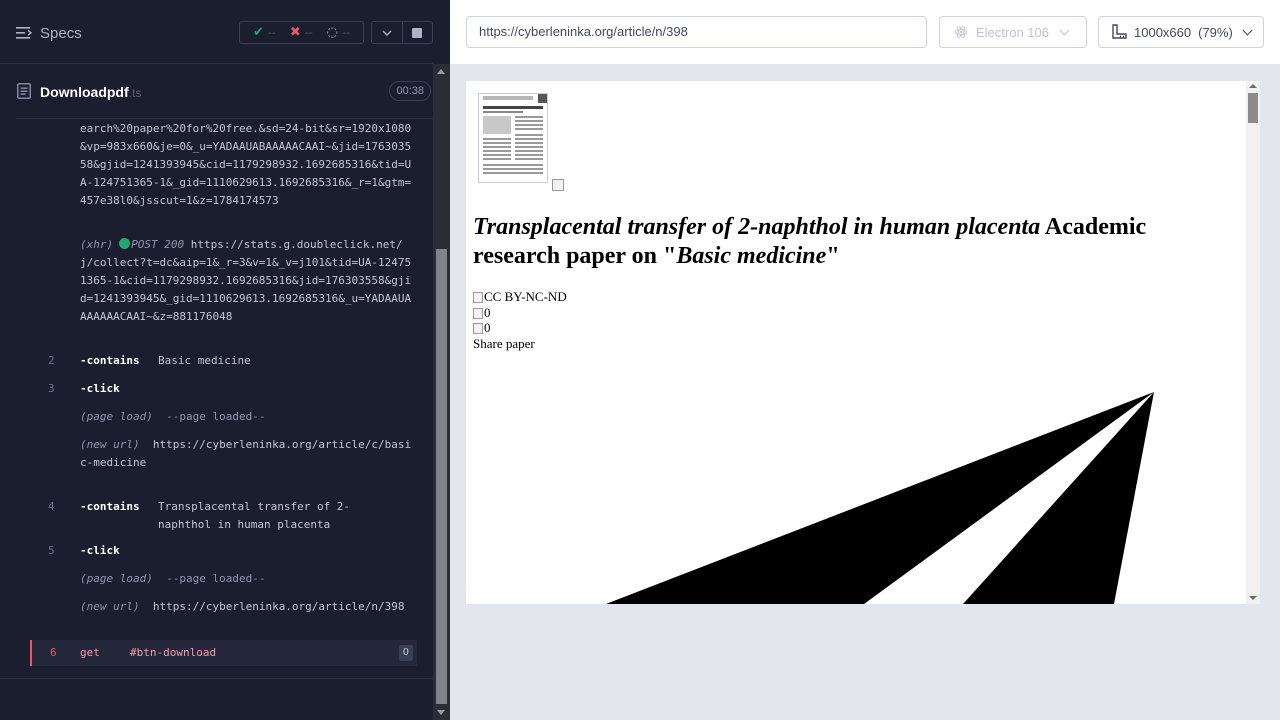 The width and height of the screenshot is (1280, 720). I want to click on x-icon: ✖, so click(295, 32).